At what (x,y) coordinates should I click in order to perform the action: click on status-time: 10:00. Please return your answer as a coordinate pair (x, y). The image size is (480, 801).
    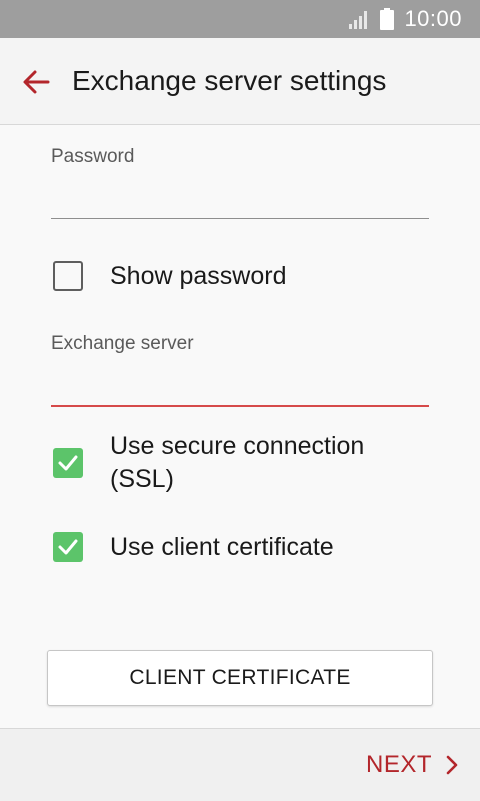
    Looking at the image, I should click on (433, 18).